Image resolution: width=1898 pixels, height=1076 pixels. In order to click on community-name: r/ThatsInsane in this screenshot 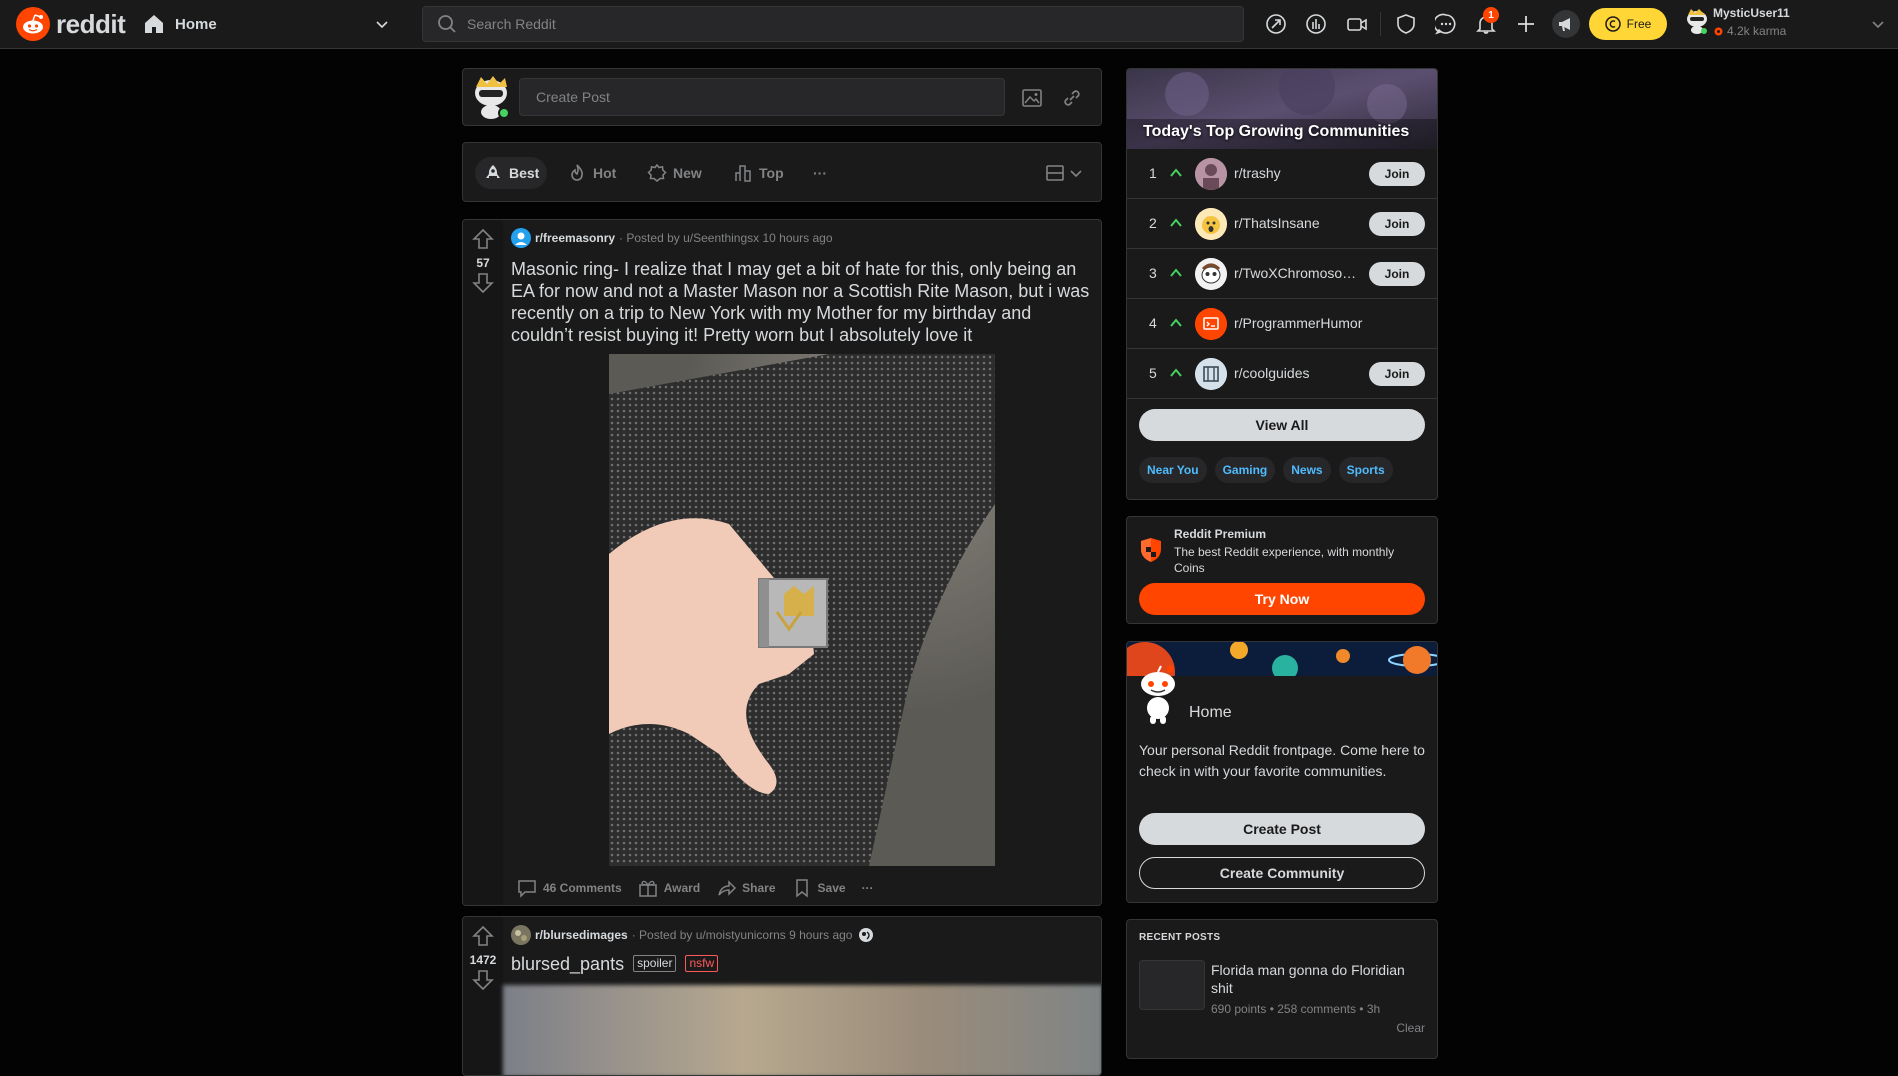, I will do `click(1277, 223)`.